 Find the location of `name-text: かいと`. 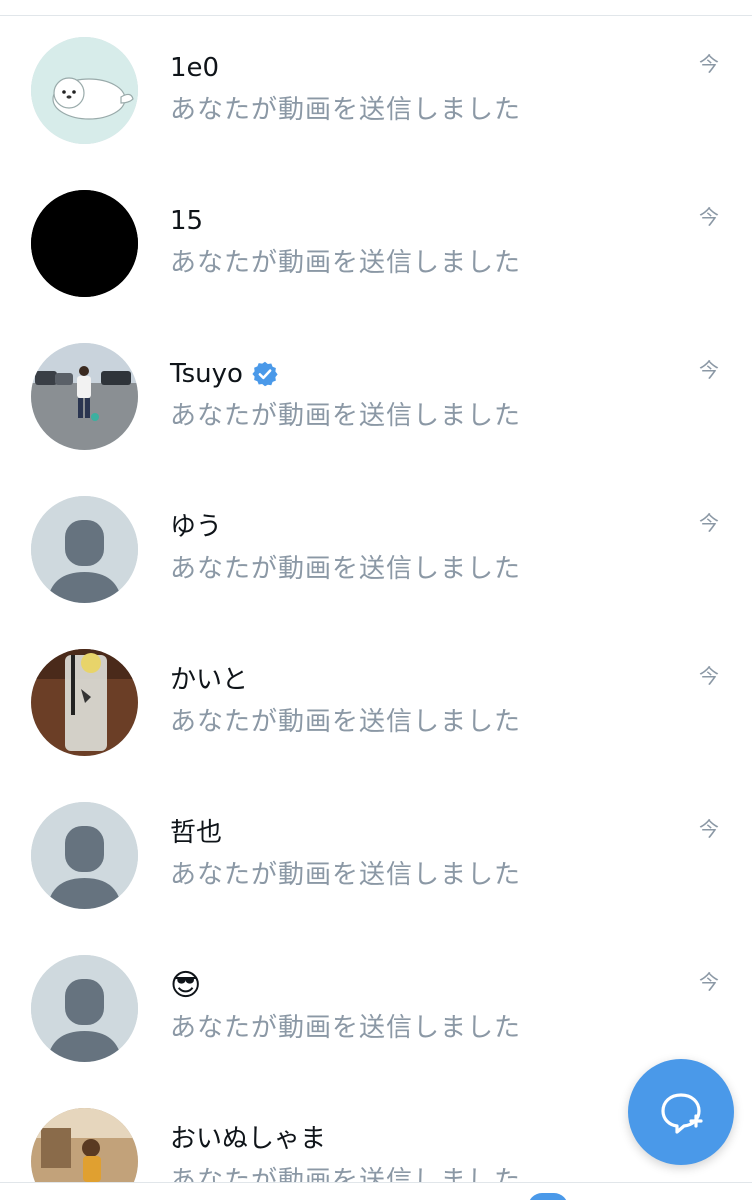

name-text: かいと is located at coordinates (209, 680).